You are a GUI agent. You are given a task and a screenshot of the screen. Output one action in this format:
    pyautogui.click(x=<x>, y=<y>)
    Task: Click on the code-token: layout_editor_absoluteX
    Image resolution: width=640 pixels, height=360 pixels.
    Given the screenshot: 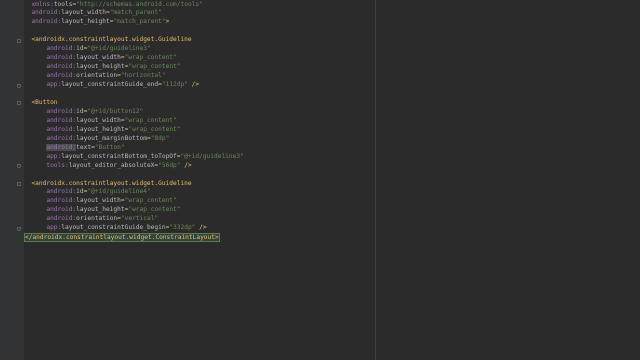 What is the action you would take?
    pyautogui.click(x=111, y=165)
    